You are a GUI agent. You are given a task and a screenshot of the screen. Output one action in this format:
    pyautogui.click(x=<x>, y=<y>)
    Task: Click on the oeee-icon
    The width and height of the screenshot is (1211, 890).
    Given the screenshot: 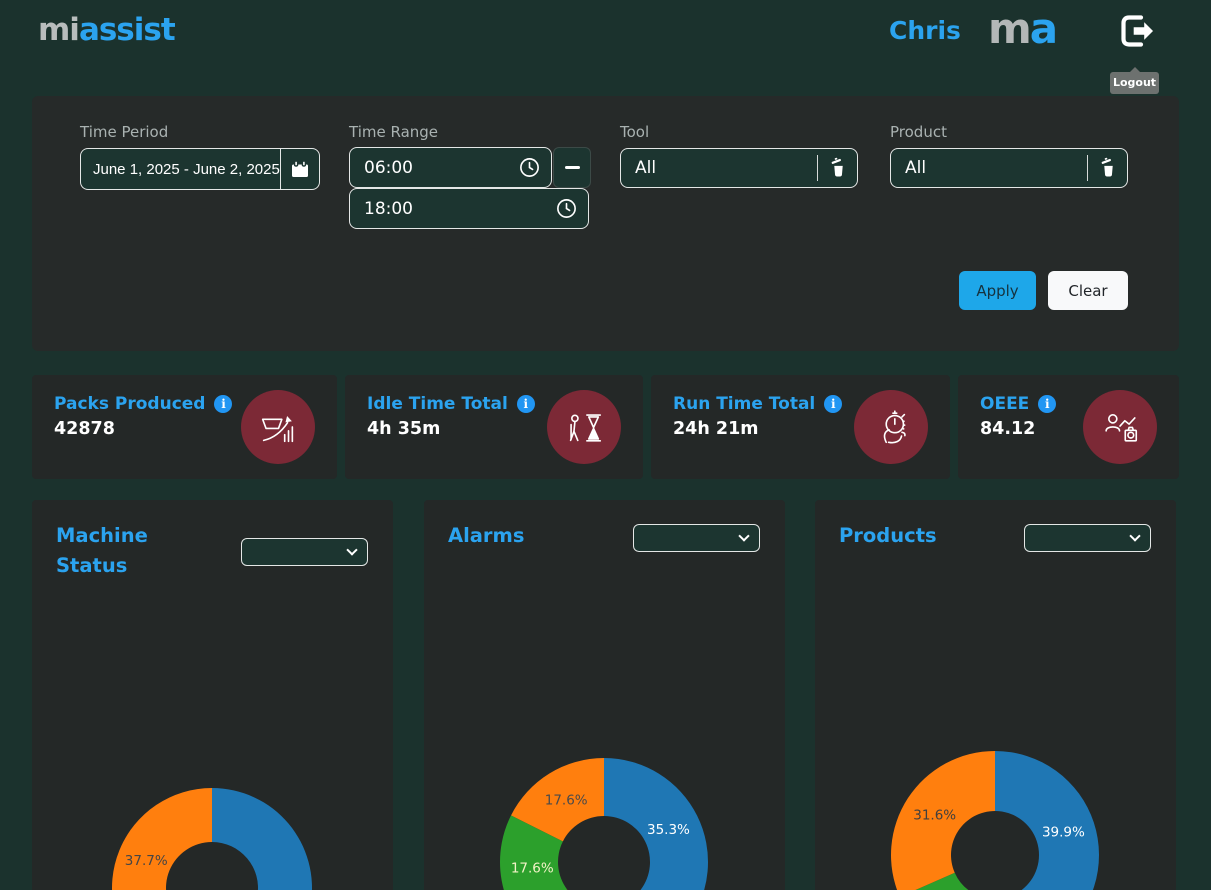 What is the action you would take?
    pyautogui.click(x=1121, y=428)
    